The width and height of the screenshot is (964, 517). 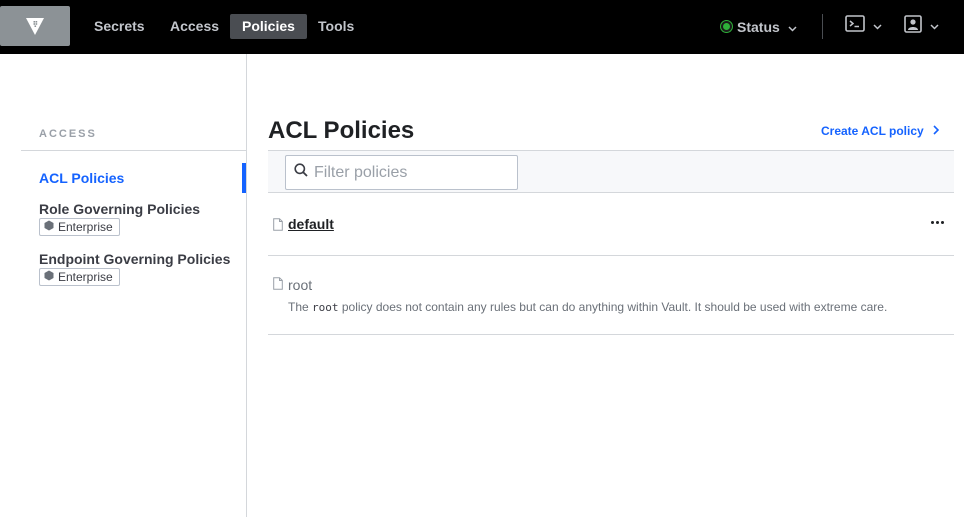 What do you see at coordinates (336, 26) in the screenshot?
I see `nav-tools: Tools` at bounding box center [336, 26].